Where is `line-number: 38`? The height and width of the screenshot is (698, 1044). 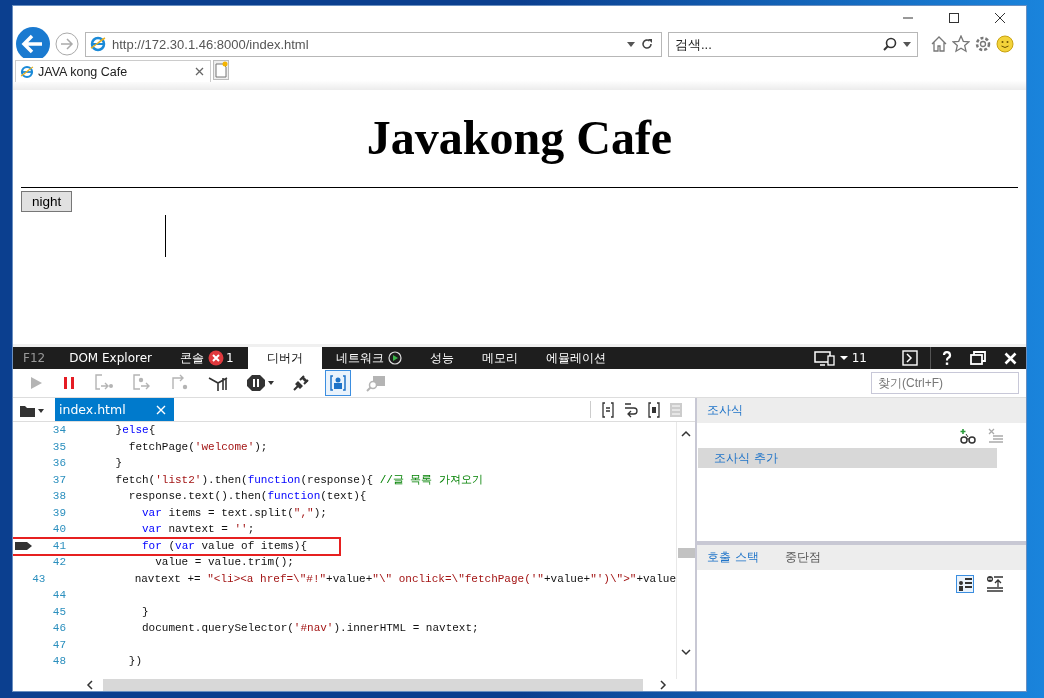
line-number: 38 is located at coordinates (58, 496).